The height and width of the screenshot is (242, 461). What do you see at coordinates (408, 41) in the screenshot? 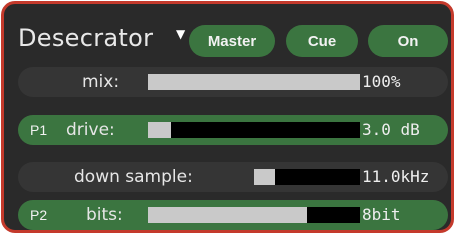
I see `on-button: On` at bounding box center [408, 41].